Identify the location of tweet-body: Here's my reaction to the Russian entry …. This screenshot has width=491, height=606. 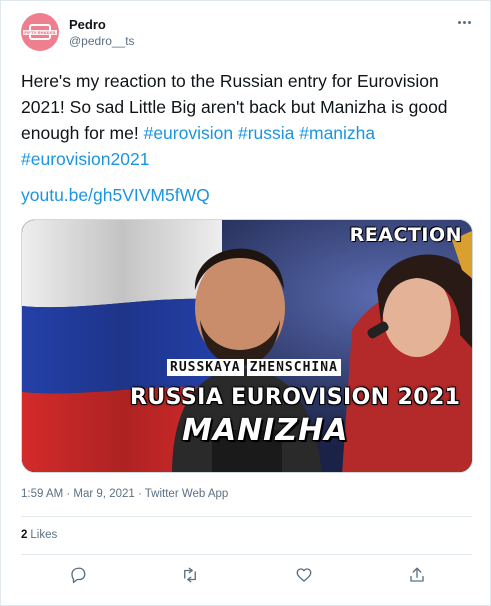
(234, 107).